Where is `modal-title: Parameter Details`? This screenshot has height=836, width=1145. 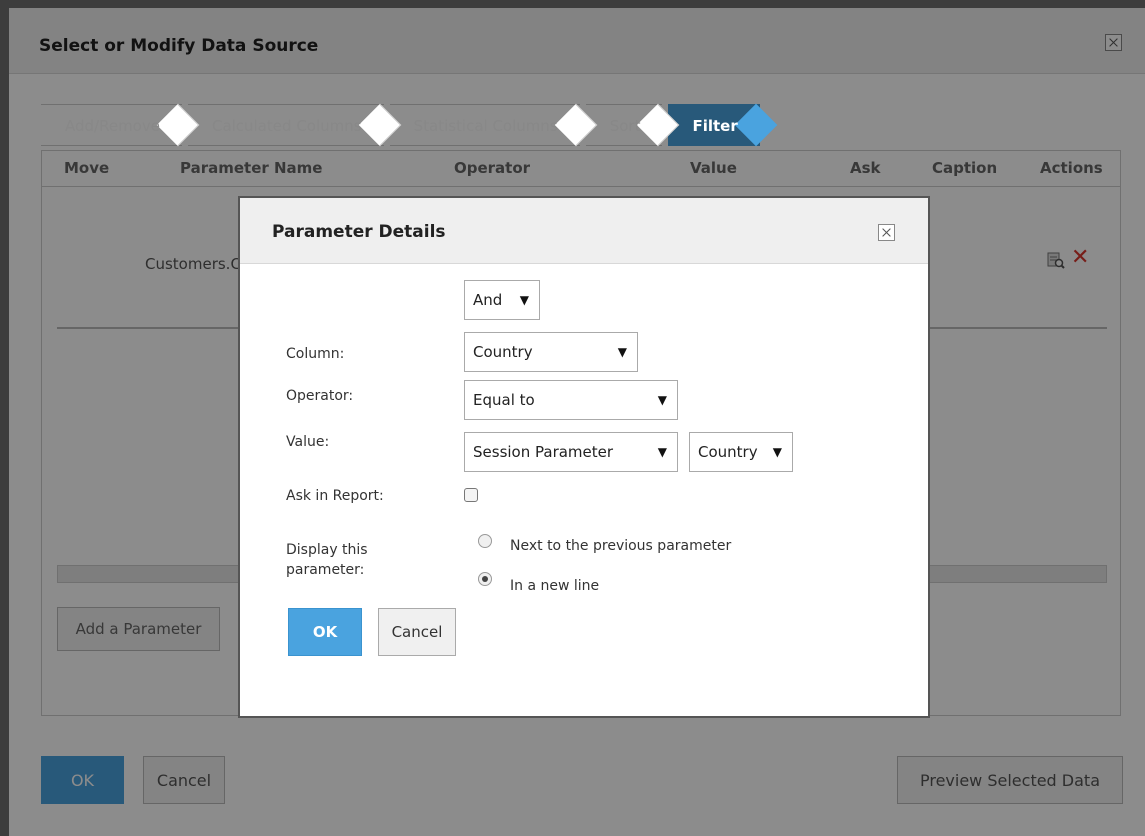
modal-title: Parameter Details is located at coordinates (359, 232).